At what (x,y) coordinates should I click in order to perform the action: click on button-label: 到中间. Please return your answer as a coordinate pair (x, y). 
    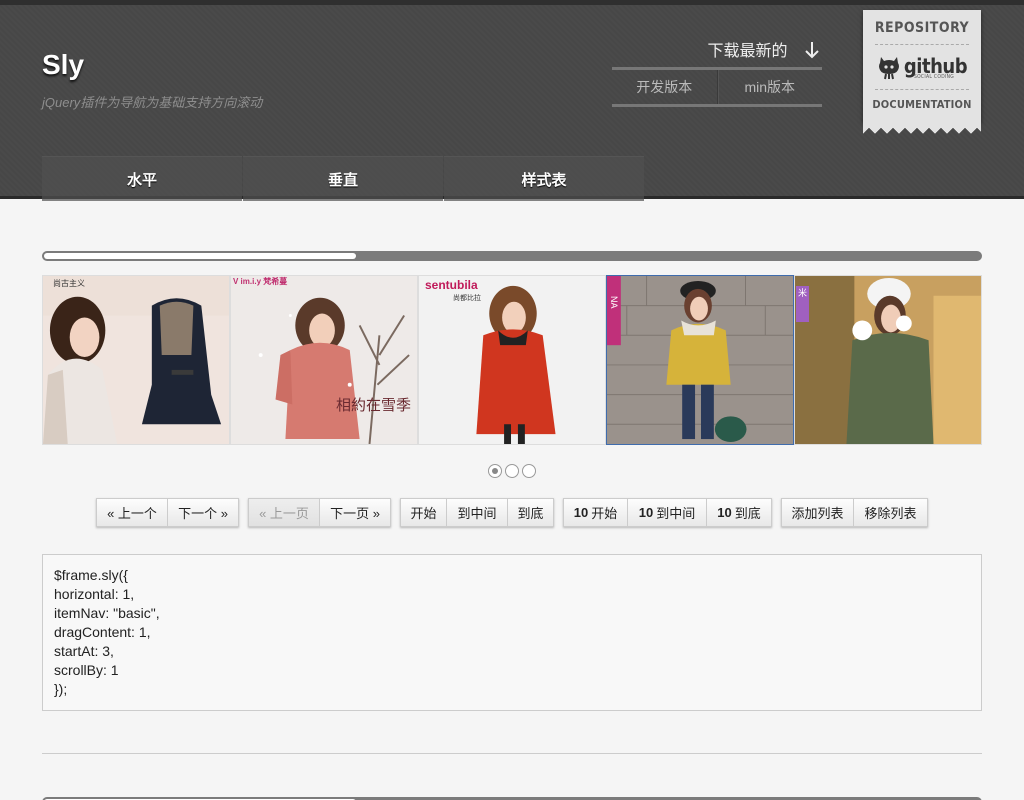
    Looking at the image, I should click on (676, 513).